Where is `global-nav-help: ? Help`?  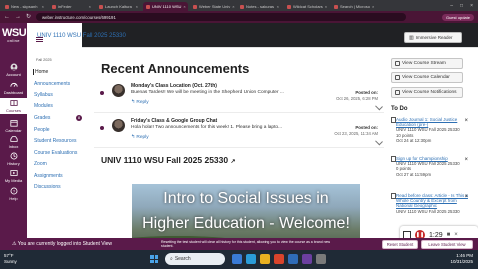
global-nav-help: ? Help is located at coordinates (13, 194).